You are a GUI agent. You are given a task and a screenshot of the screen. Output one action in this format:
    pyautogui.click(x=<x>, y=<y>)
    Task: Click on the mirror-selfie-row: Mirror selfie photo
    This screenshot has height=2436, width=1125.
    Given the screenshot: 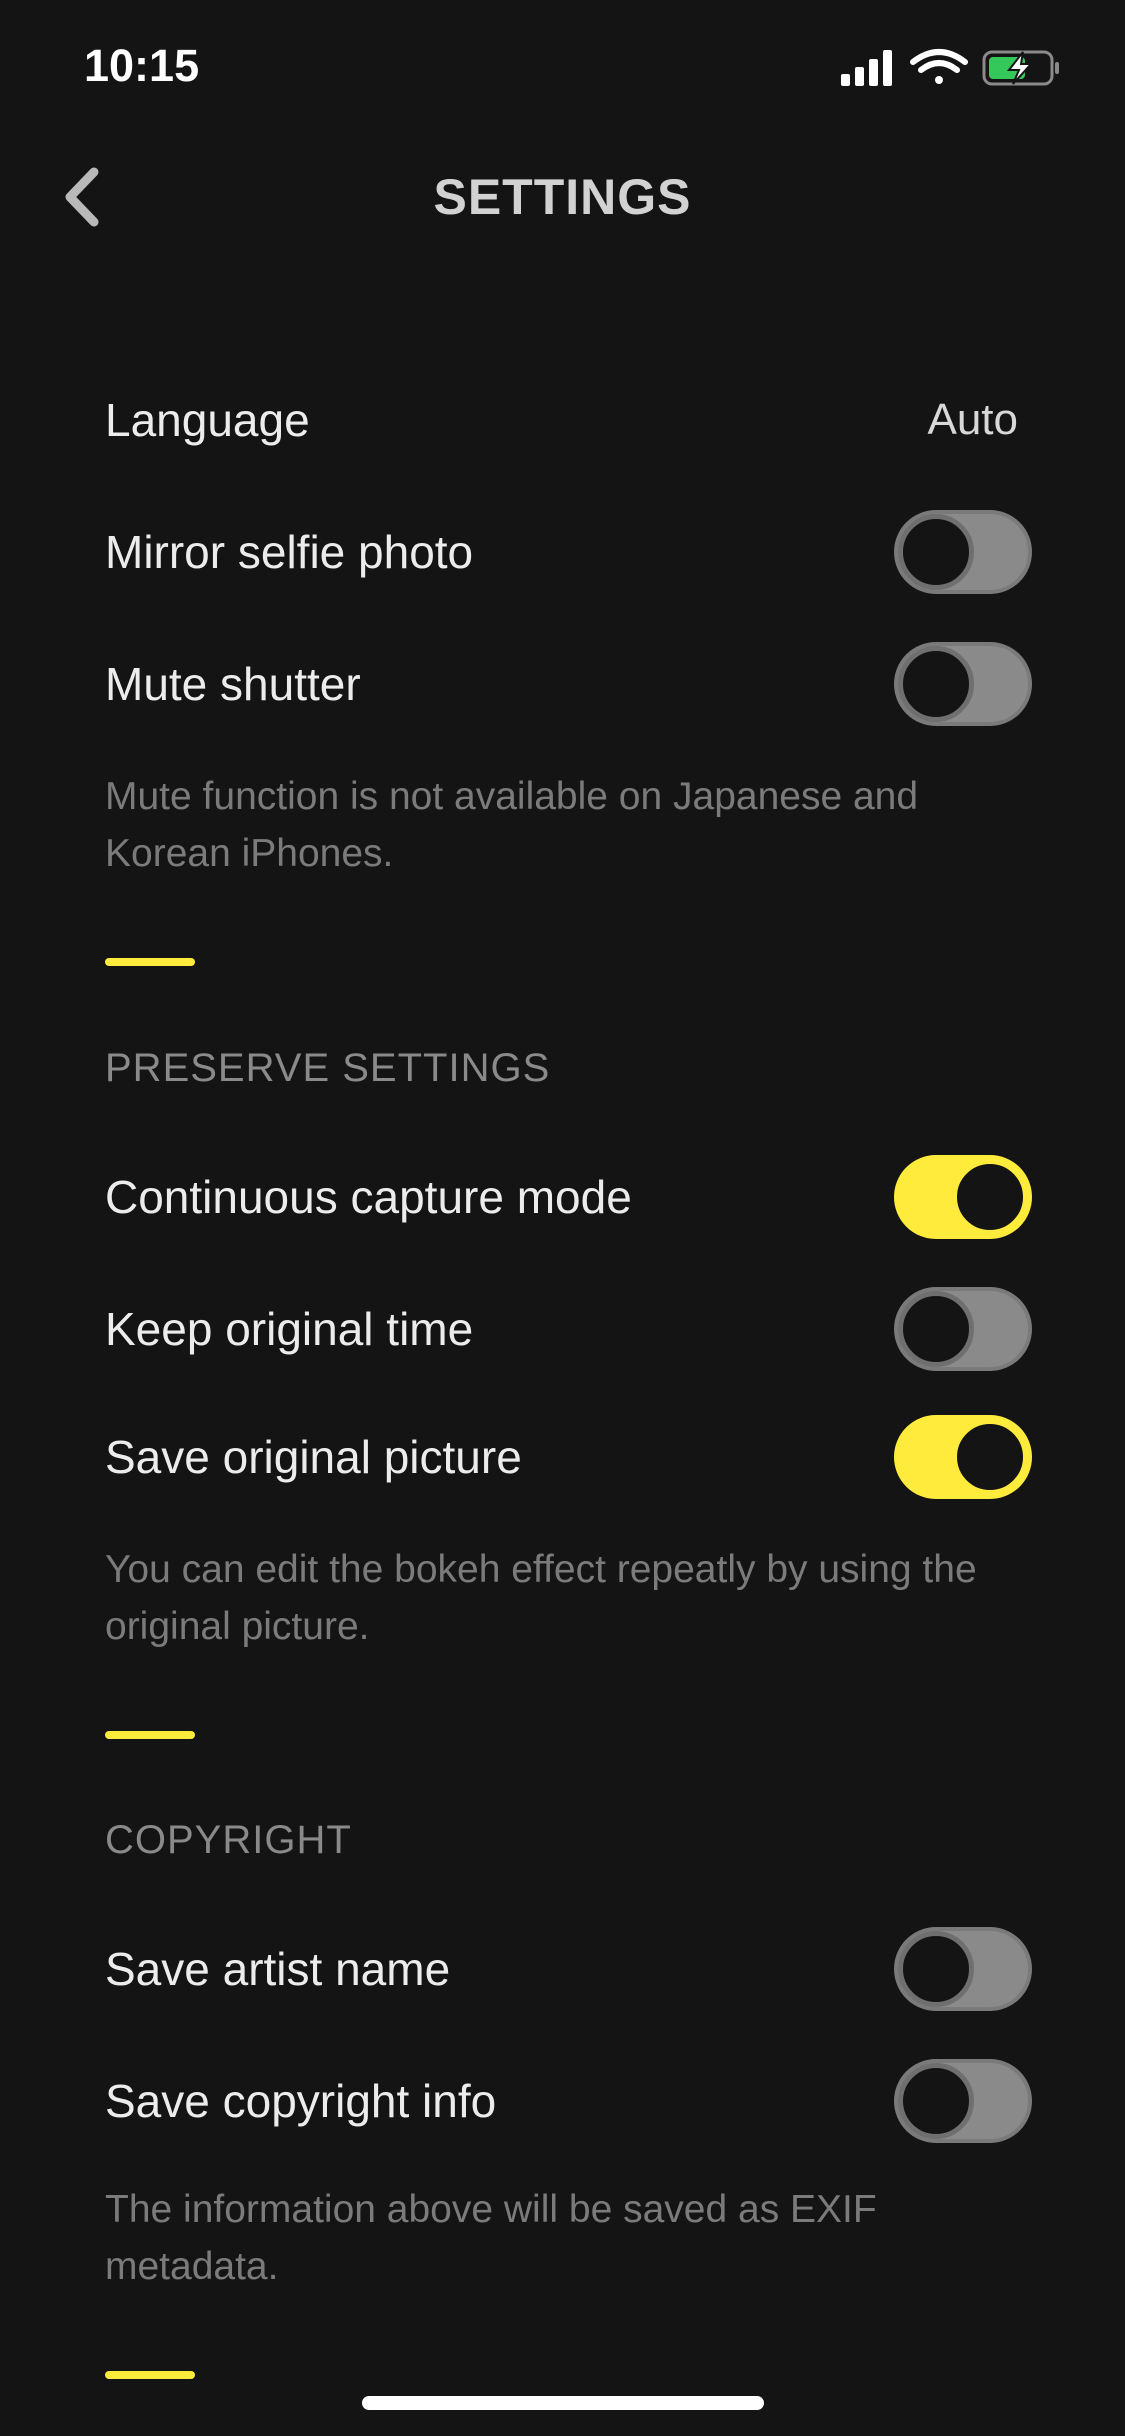 What is the action you would take?
    pyautogui.click(x=568, y=552)
    